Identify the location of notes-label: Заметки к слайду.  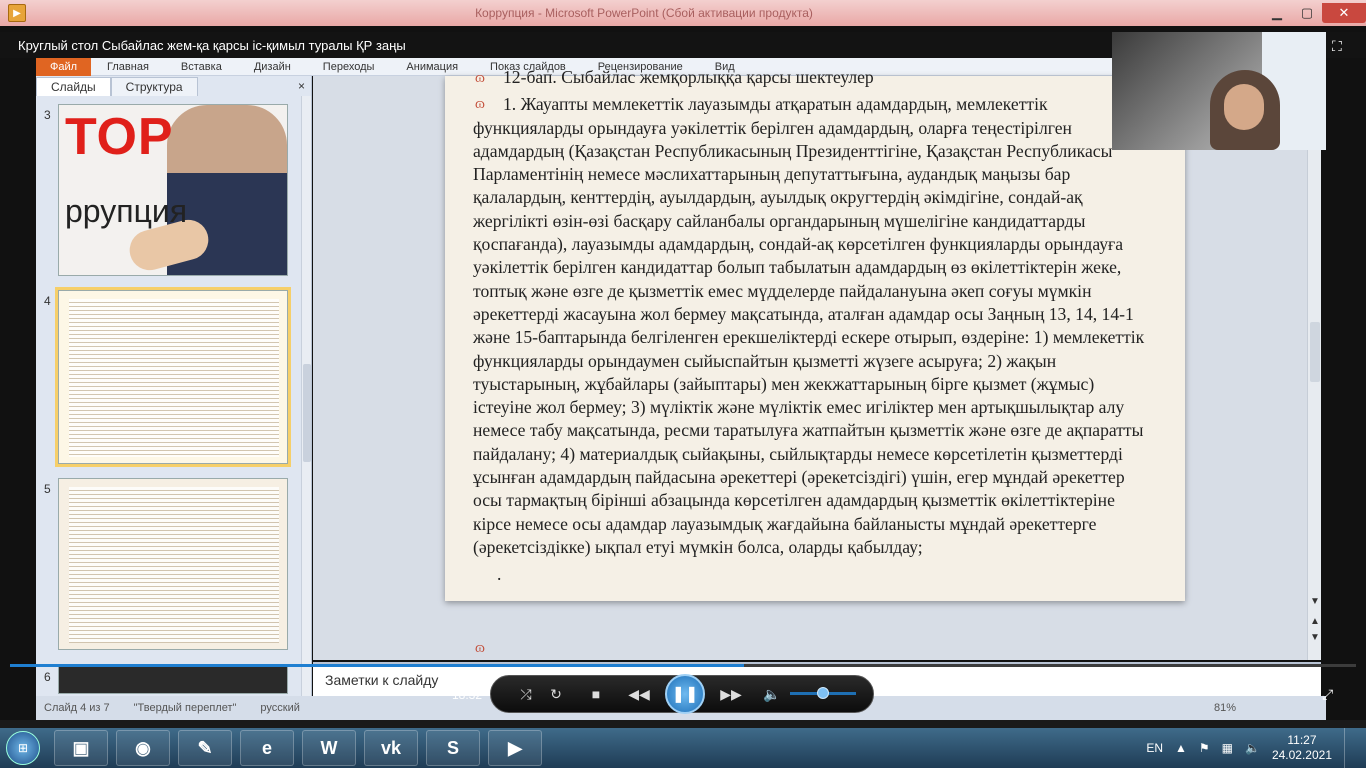
(382, 680).